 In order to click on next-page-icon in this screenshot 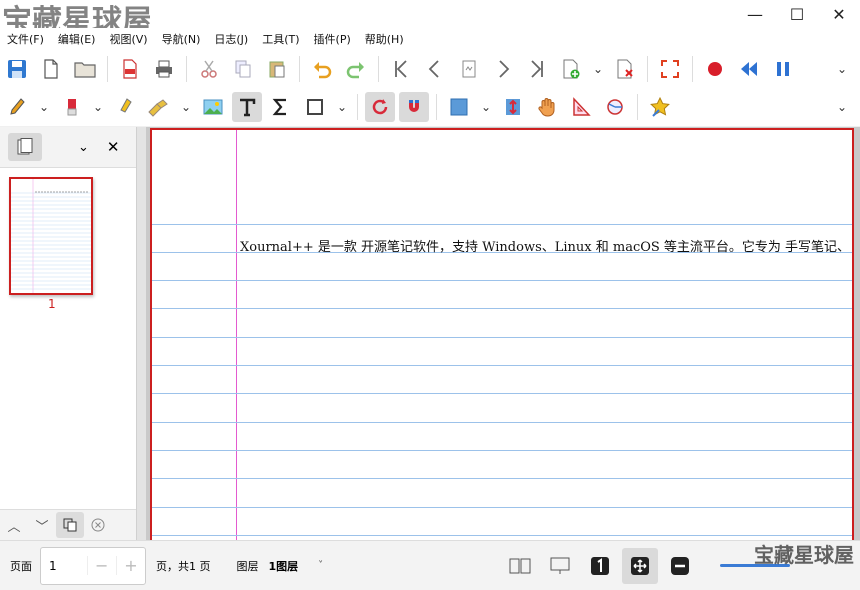, I will do `click(503, 69)`.